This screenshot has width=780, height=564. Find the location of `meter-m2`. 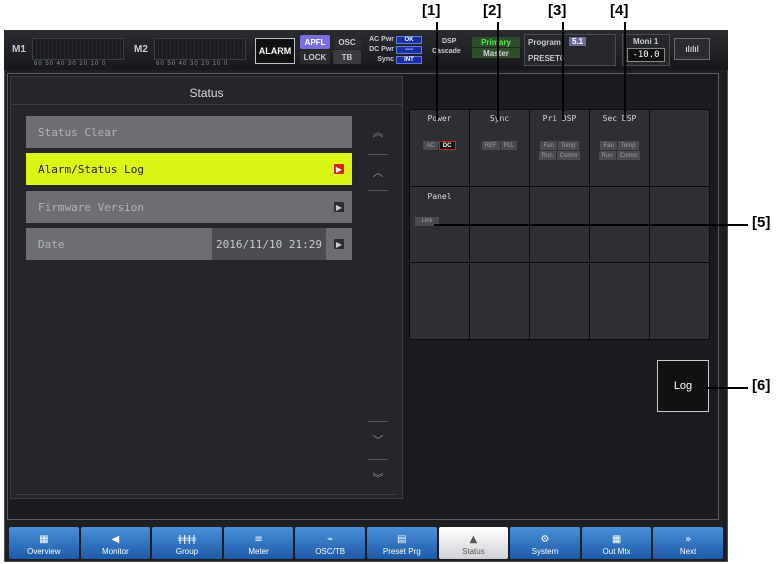

meter-m2 is located at coordinates (200, 49).